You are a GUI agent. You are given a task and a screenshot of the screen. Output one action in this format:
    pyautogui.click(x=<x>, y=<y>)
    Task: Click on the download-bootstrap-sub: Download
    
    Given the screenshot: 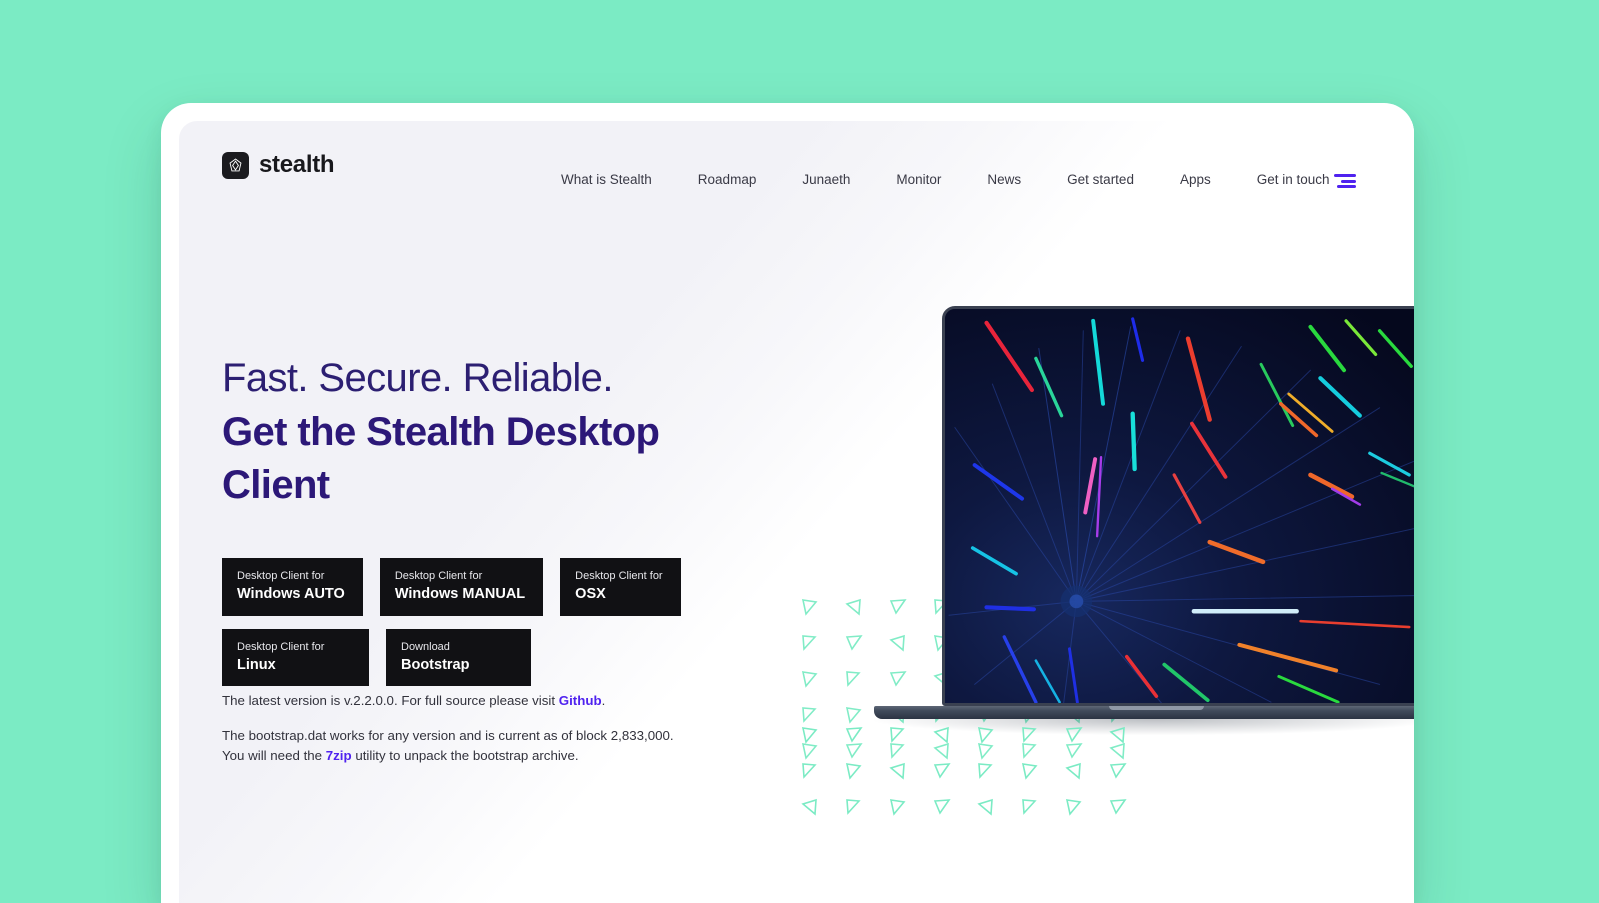 What is the action you would take?
    pyautogui.click(x=425, y=646)
    